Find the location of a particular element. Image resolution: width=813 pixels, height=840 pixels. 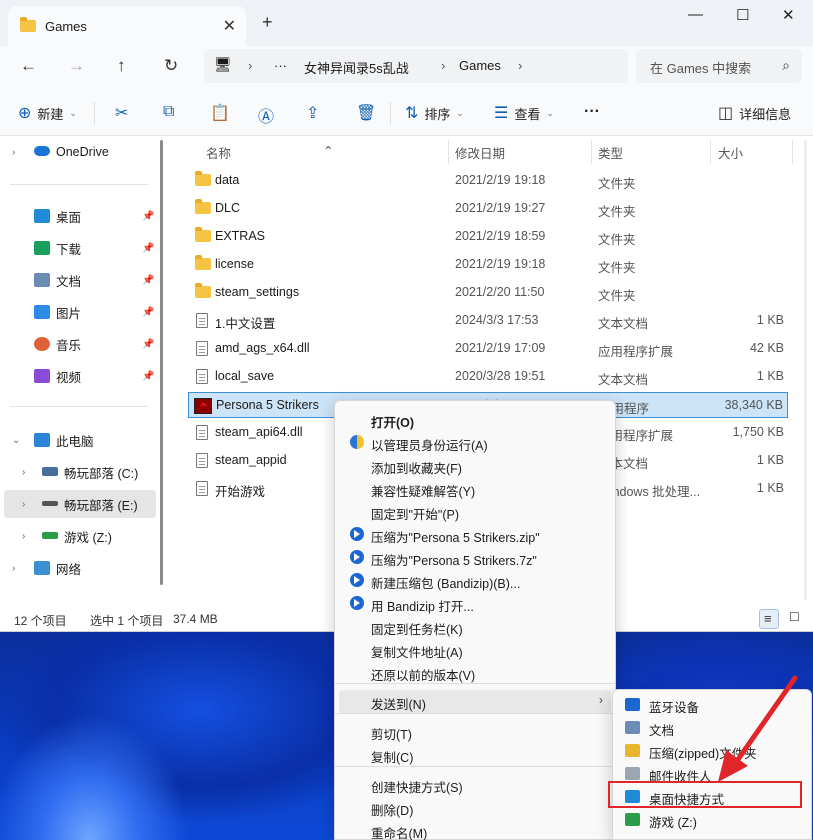

share-icon: ⇪ is located at coordinates (312, 113).